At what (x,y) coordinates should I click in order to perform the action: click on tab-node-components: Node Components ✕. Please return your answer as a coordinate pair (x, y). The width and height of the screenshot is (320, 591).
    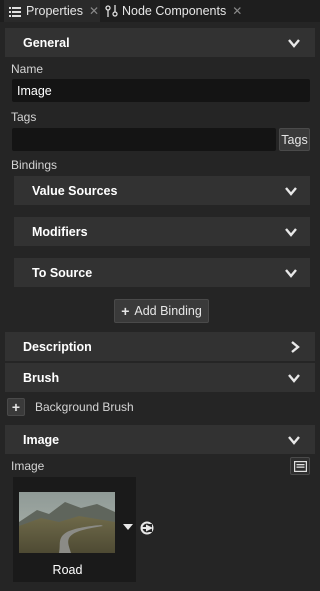
    Looking at the image, I should click on (173, 11).